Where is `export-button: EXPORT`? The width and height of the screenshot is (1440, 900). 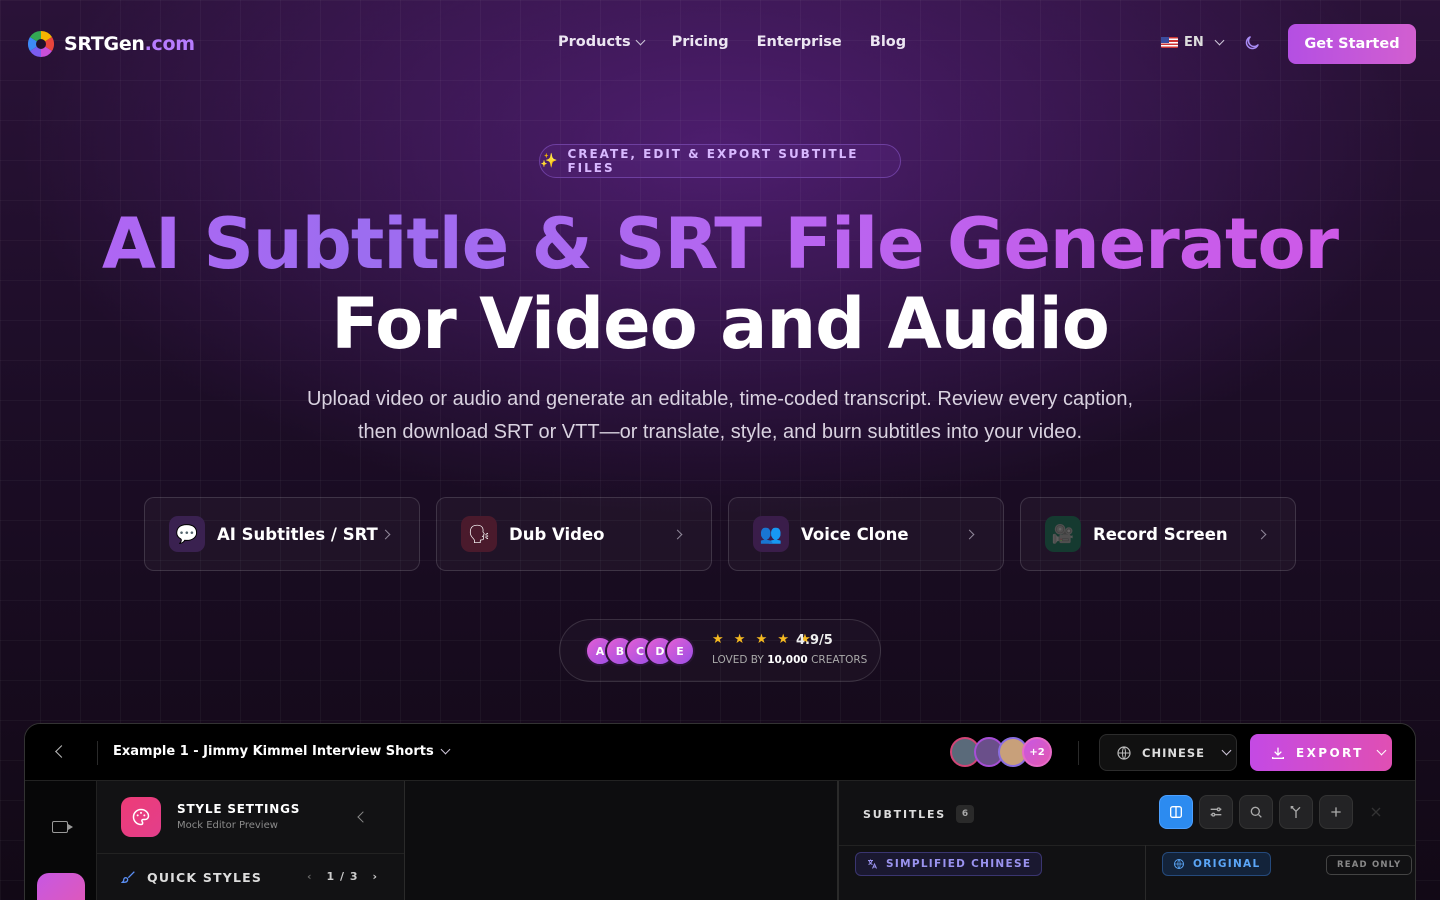 export-button: EXPORT is located at coordinates (1321, 752).